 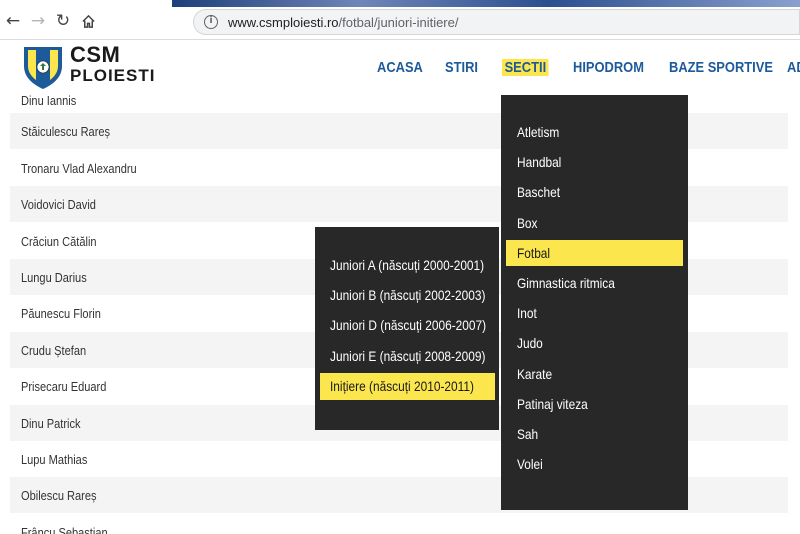 I want to click on menu-item-label: Baschet, so click(x=539, y=192).